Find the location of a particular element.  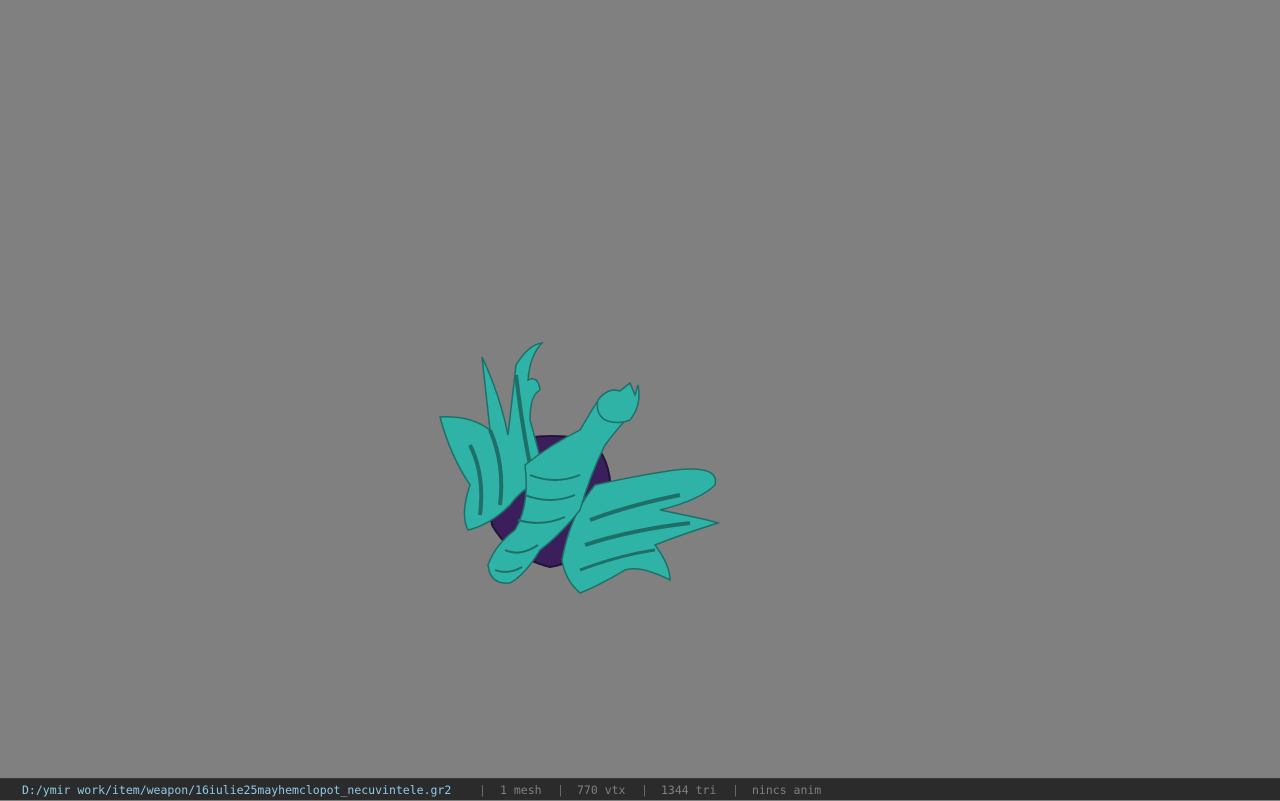

model-head is located at coordinates (618, 402).